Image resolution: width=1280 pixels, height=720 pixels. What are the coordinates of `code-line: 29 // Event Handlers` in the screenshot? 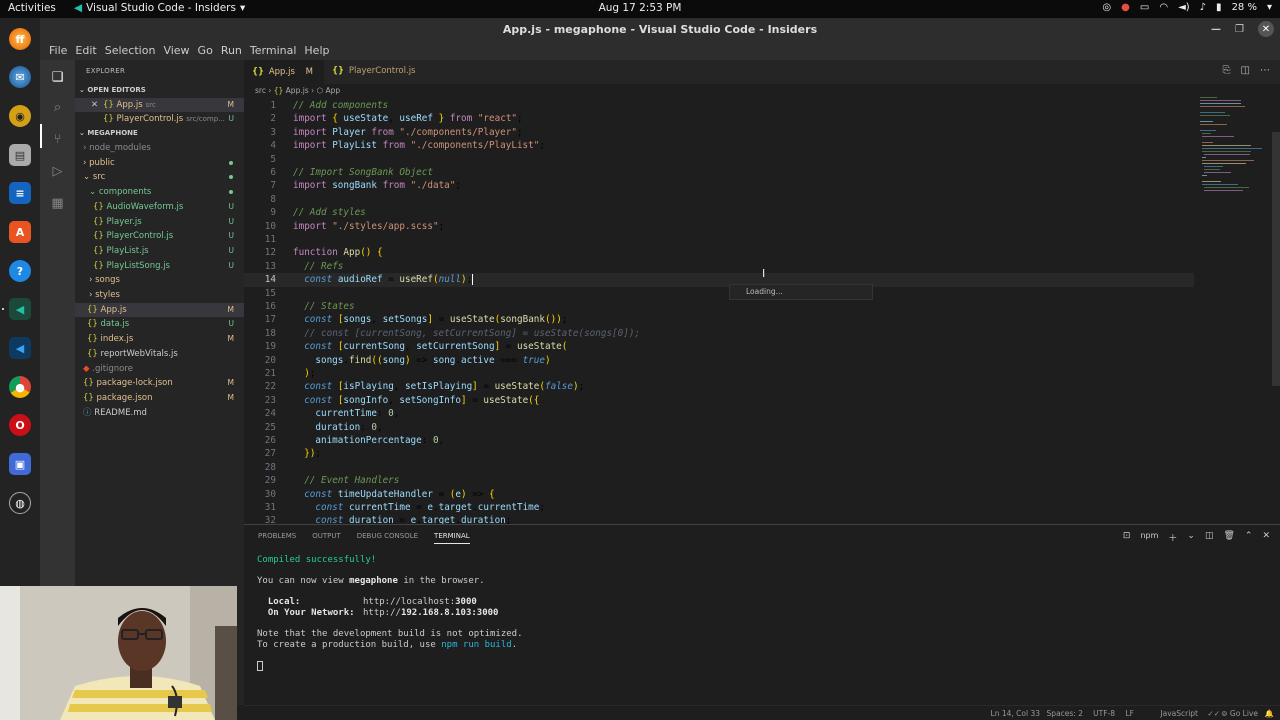 It's located at (719, 480).